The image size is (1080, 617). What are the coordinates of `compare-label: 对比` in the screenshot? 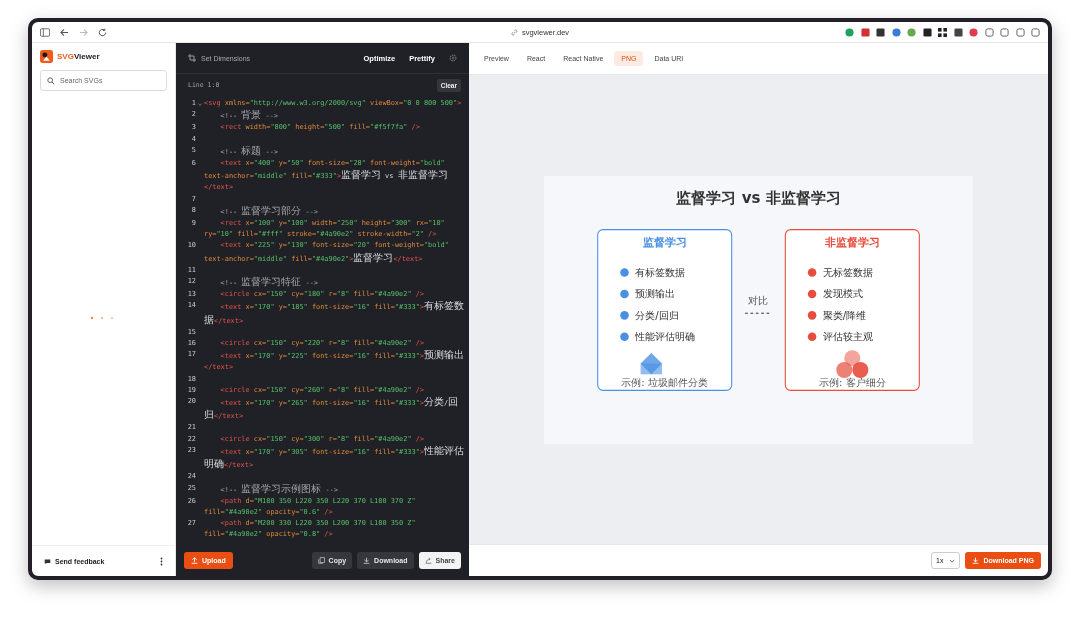 It's located at (758, 300).